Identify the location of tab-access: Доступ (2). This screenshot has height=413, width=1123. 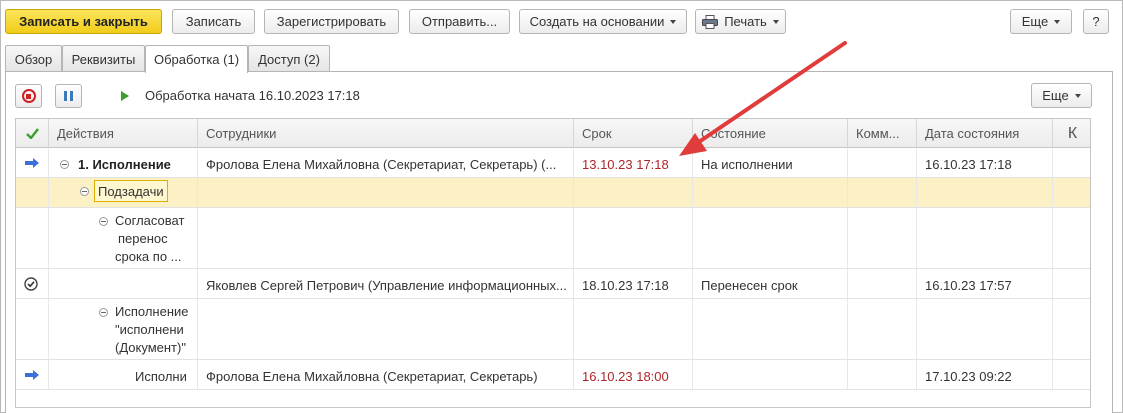
(289, 58).